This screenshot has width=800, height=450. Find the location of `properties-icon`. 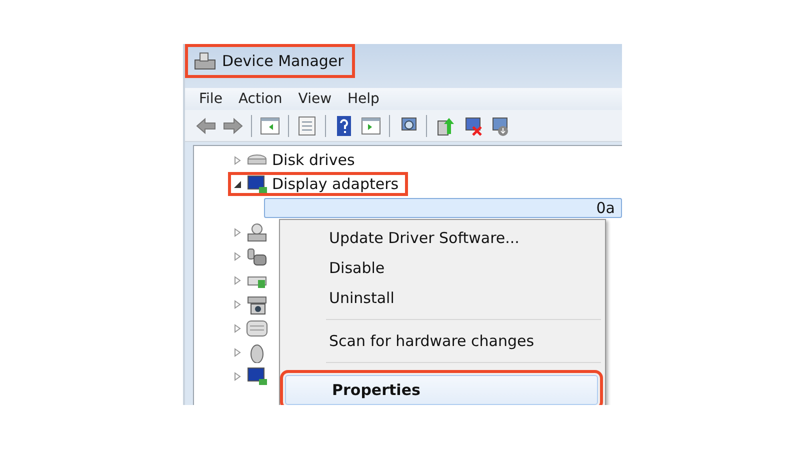

properties-icon is located at coordinates (307, 125).